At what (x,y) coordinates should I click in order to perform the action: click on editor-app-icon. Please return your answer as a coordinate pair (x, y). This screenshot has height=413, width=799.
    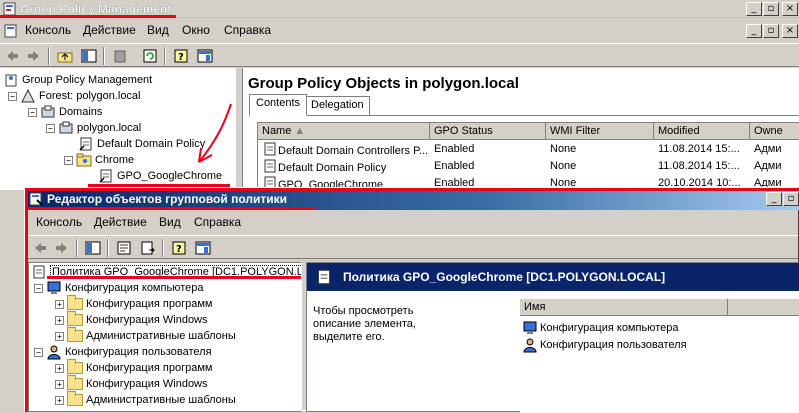
    Looking at the image, I should click on (36, 199).